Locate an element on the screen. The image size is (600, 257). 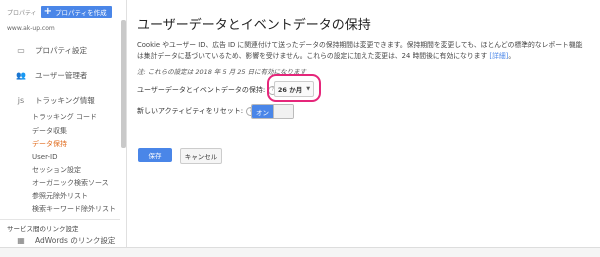
caret-down-icon: ▼ is located at coordinates (308, 89).